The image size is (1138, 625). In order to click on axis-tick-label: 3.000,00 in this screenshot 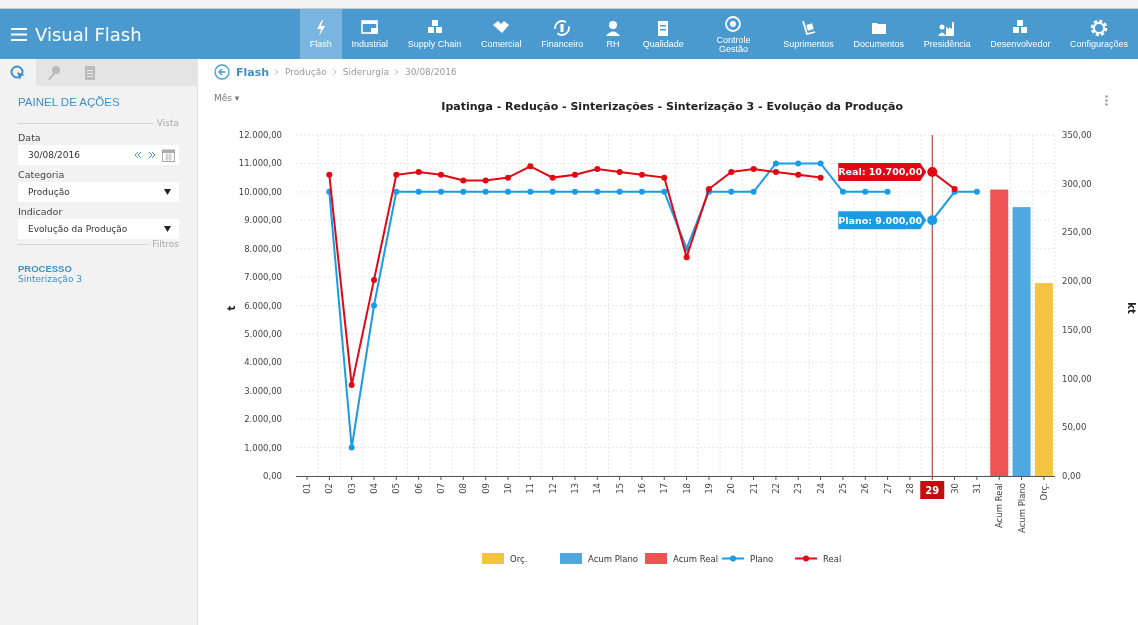, I will do `click(263, 390)`.